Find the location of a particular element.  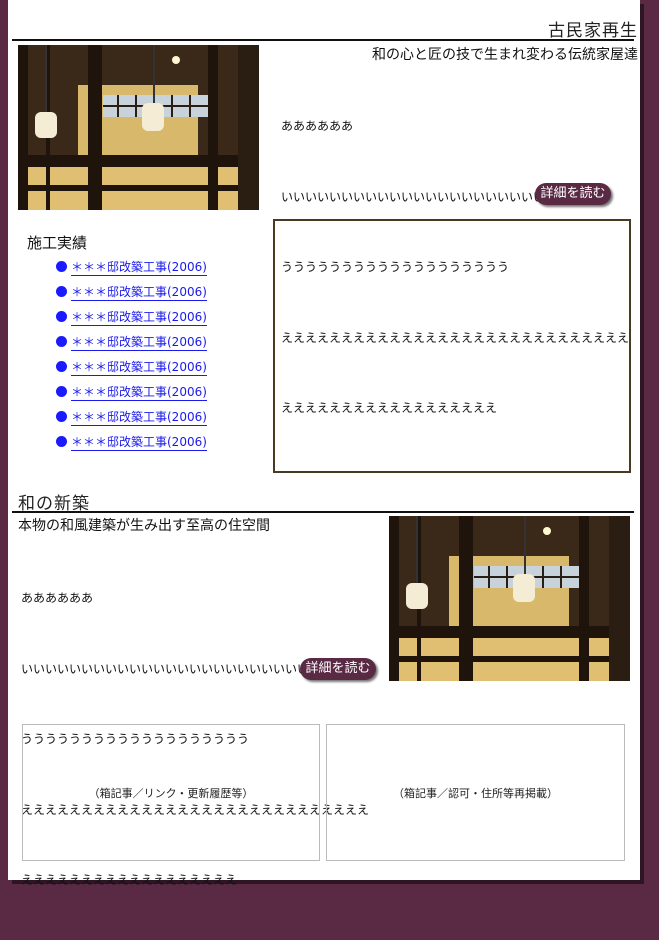

section-tagline: 和の心と匠の技で生まれ変わる伝統家屋達 is located at coordinates (505, 55).